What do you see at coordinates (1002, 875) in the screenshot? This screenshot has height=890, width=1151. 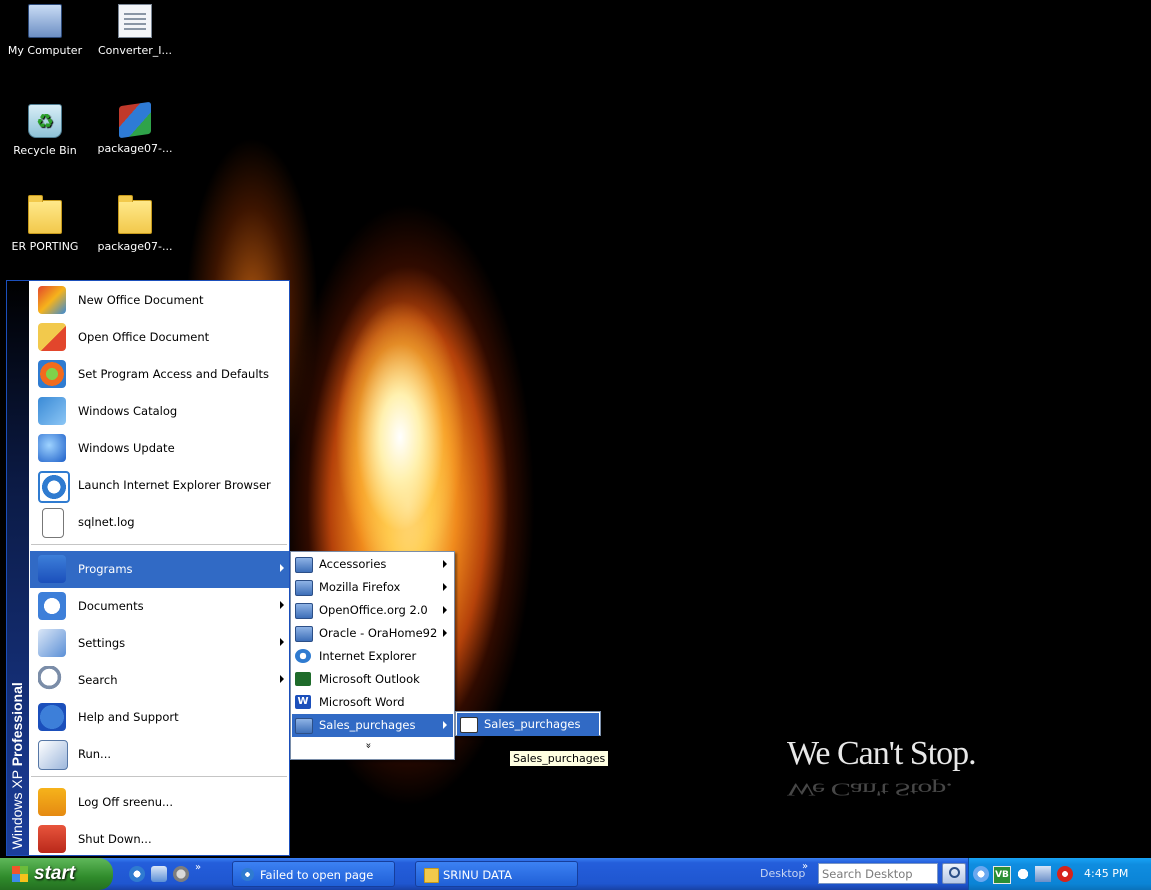 I see `tray-vb-icon: VB` at bounding box center [1002, 875].